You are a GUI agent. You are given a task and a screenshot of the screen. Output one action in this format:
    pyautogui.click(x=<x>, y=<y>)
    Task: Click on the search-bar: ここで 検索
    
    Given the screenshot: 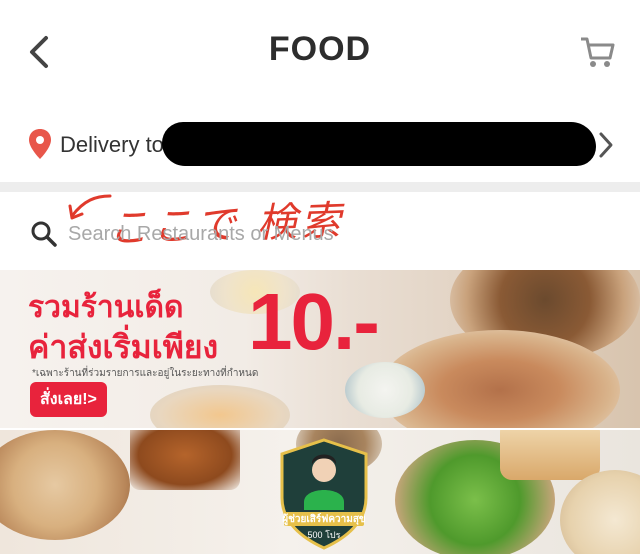 What is the action you would take?
    pyautogui.click(x=320, y=231)
    